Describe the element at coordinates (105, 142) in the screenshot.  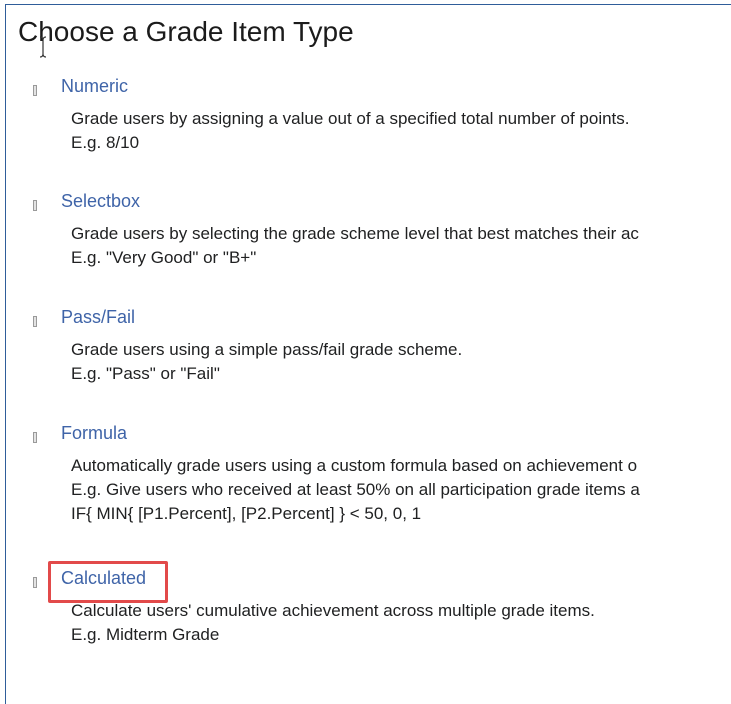
I see `example-line: E.g. 8/10` at that location.